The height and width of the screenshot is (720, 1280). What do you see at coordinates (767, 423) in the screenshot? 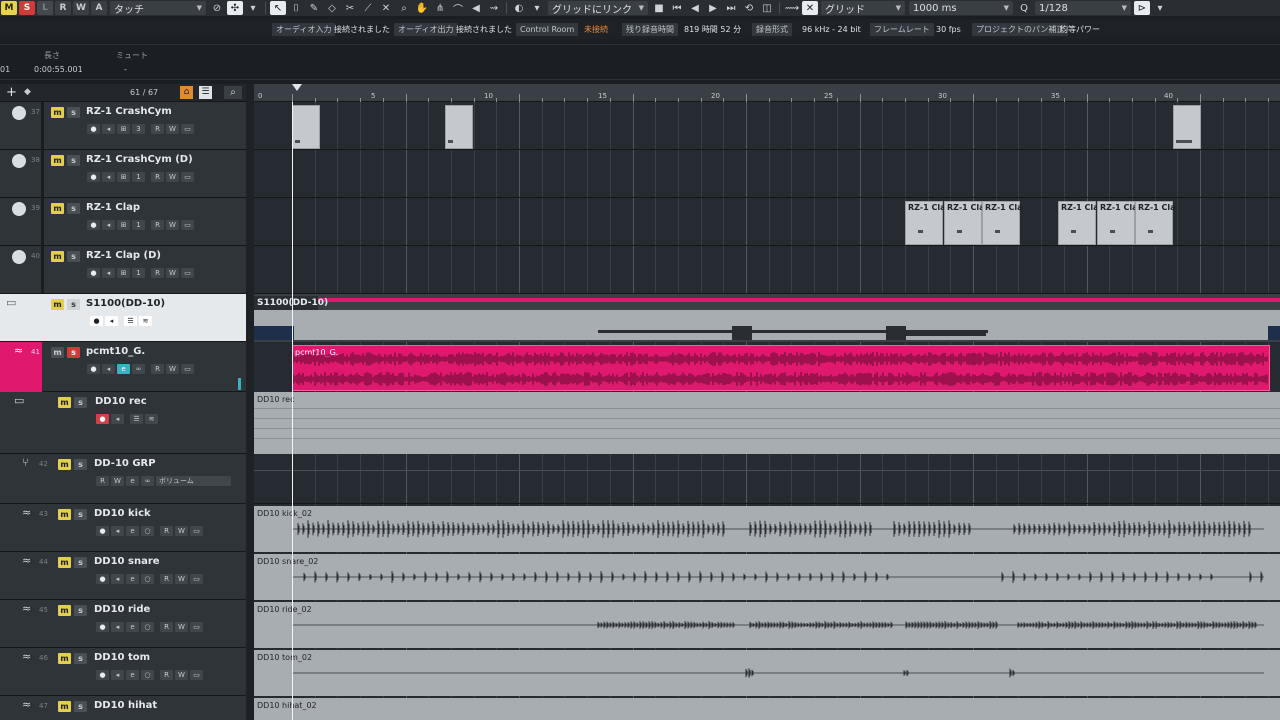
I see `folder-part-dd10rec: DD10 rec` at bounding box center [767, 423].